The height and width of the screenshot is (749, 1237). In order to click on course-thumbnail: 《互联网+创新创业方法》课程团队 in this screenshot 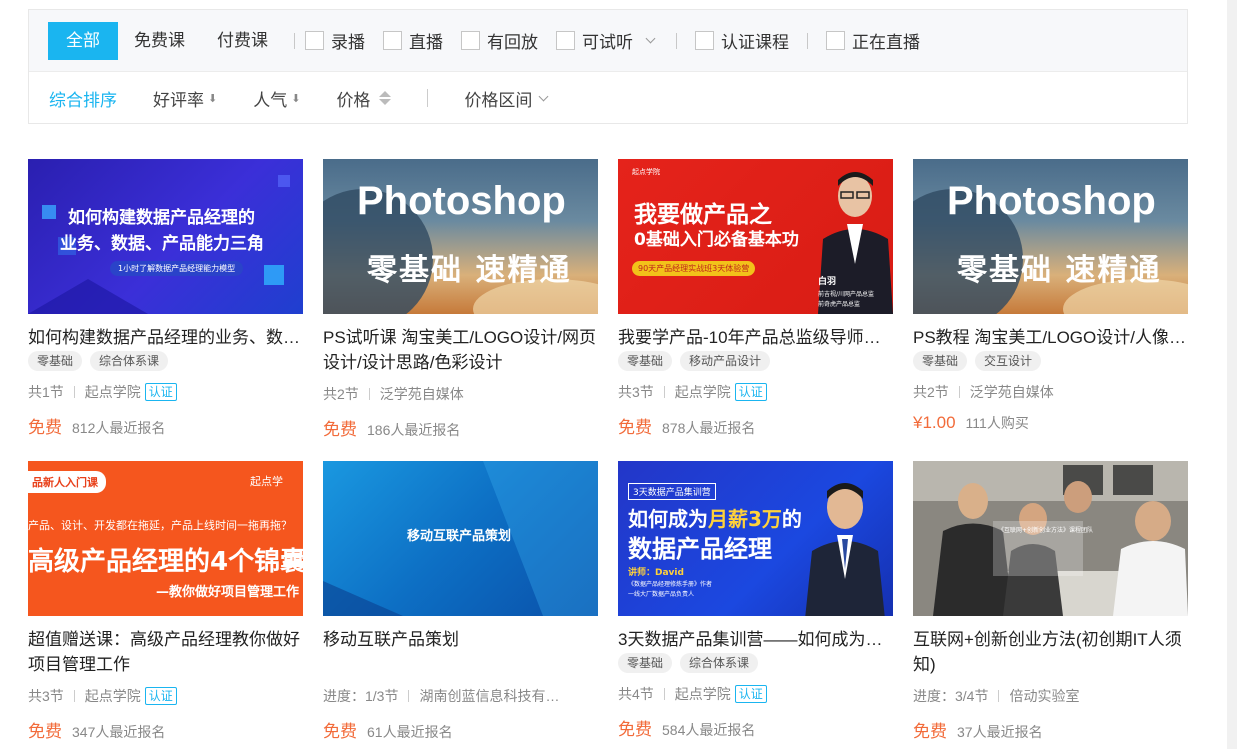, I will do `click(1050, 538)`.